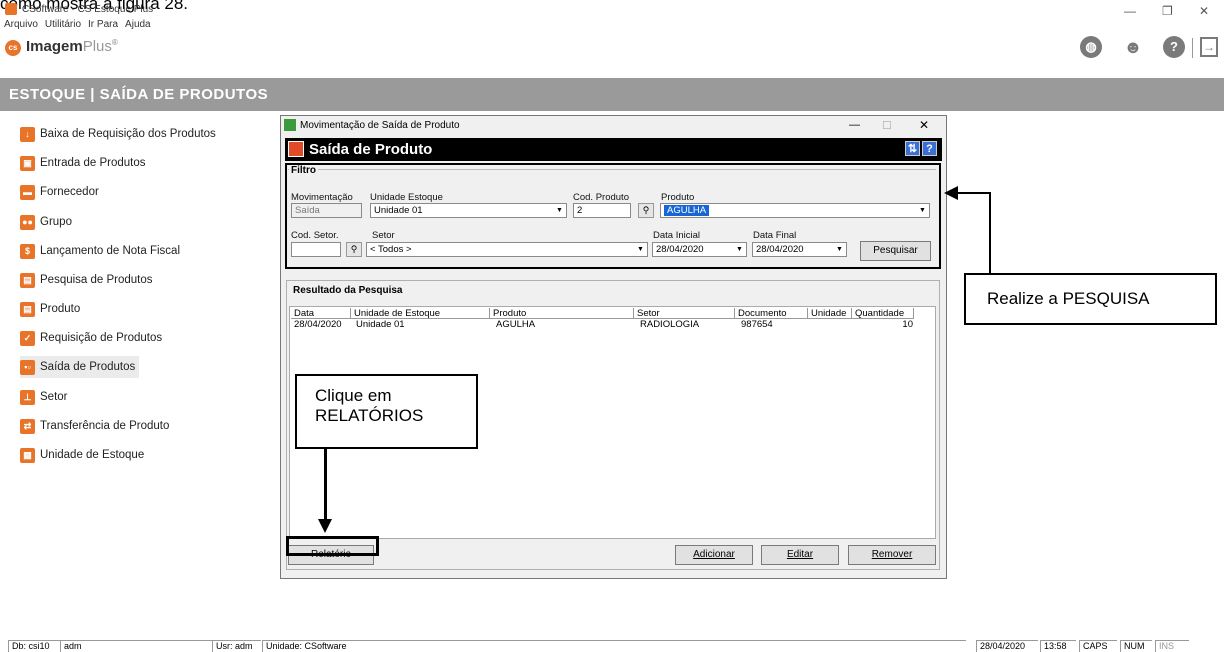  What do you see at coordinates (892, 555) in the screenshot?
I see `remover-button: Remover` at bounding box center [892, 555].